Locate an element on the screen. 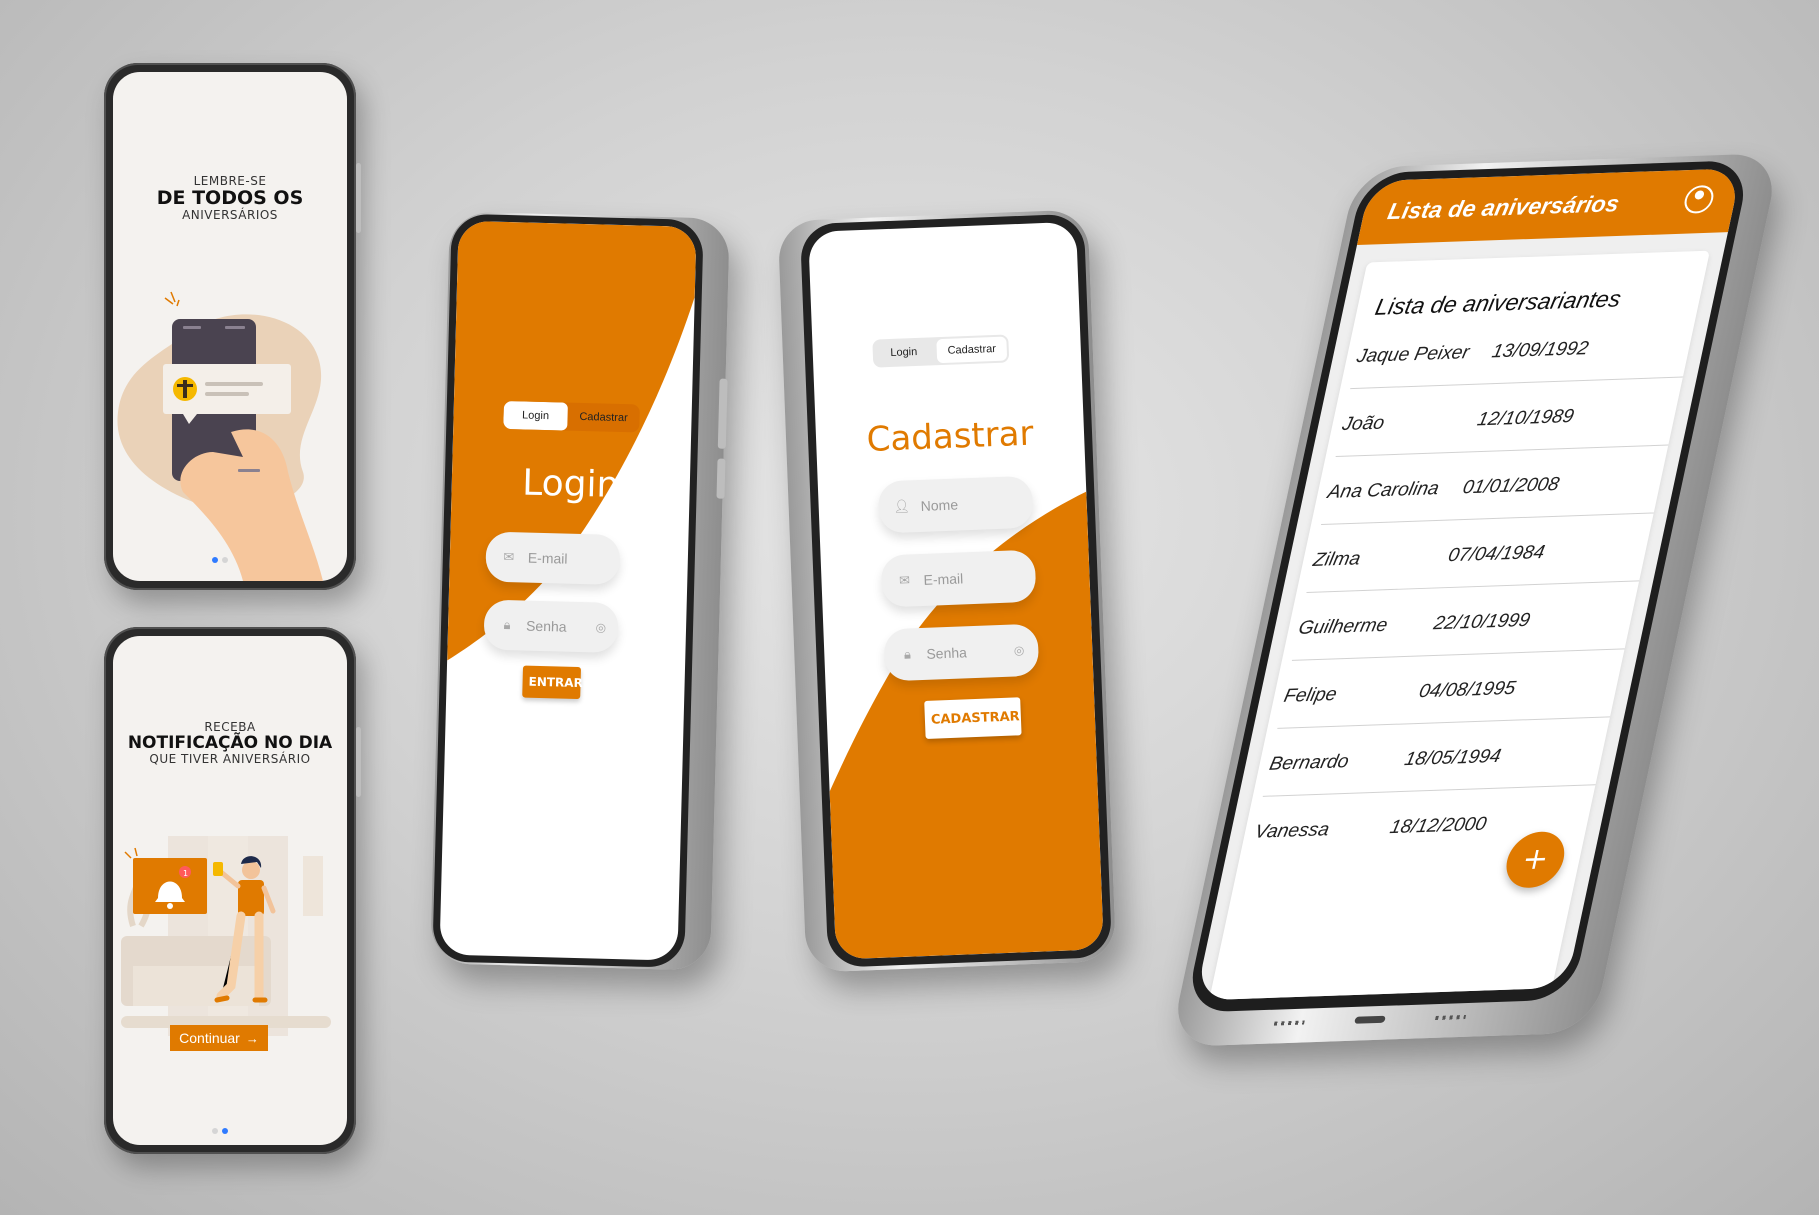  person-date: 07/04/1984 is located at coordinates (1496, 554).